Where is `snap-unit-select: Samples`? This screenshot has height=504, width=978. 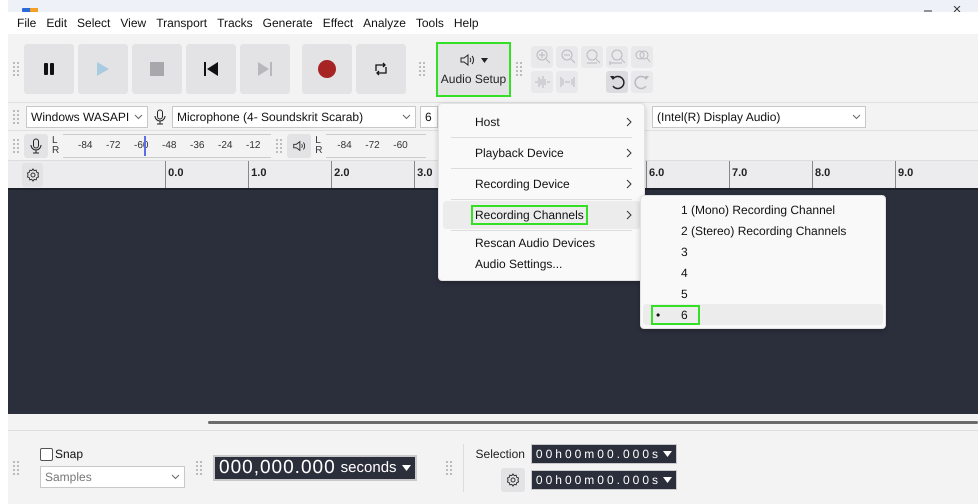 snap-unit-select: Samples is located at coordinates (112, 477).